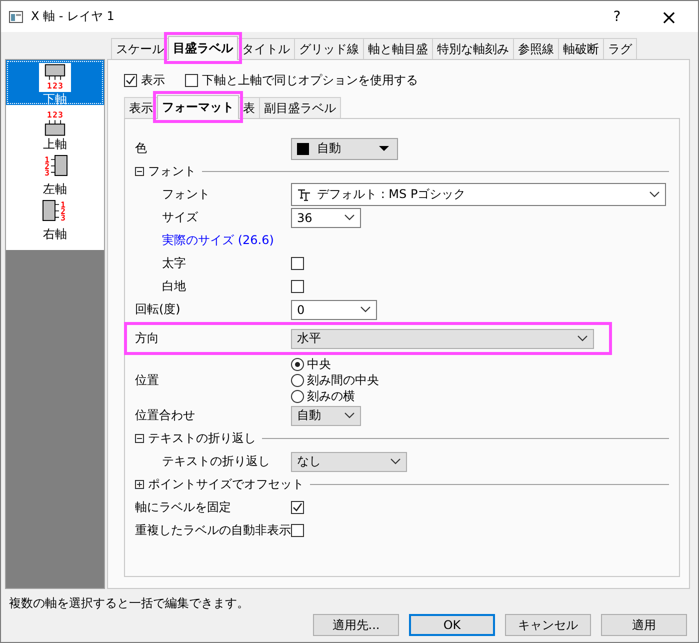 This screenshot has height=643, width=699. I want to click on dropdown: 0, so click(334, 310).